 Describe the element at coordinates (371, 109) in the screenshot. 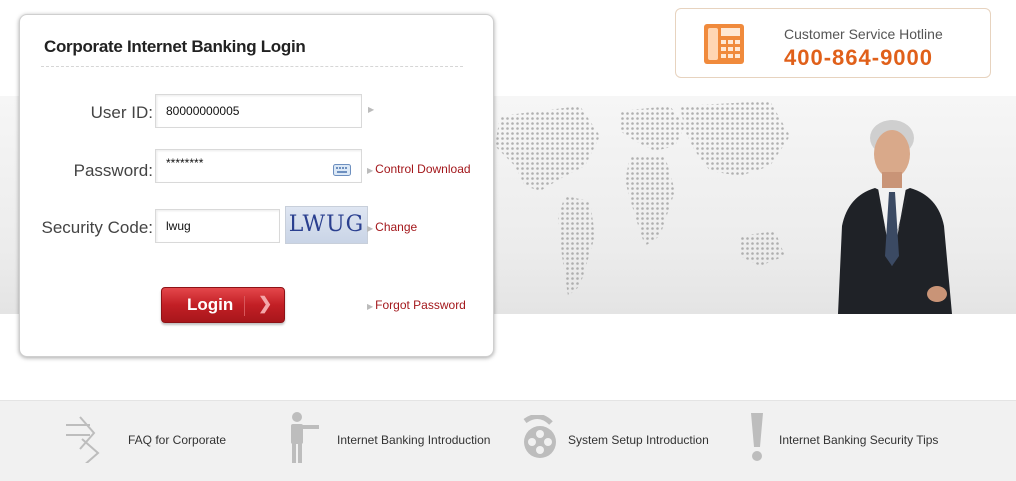

I see `user-id-arrow-icon: ▶` at that location.